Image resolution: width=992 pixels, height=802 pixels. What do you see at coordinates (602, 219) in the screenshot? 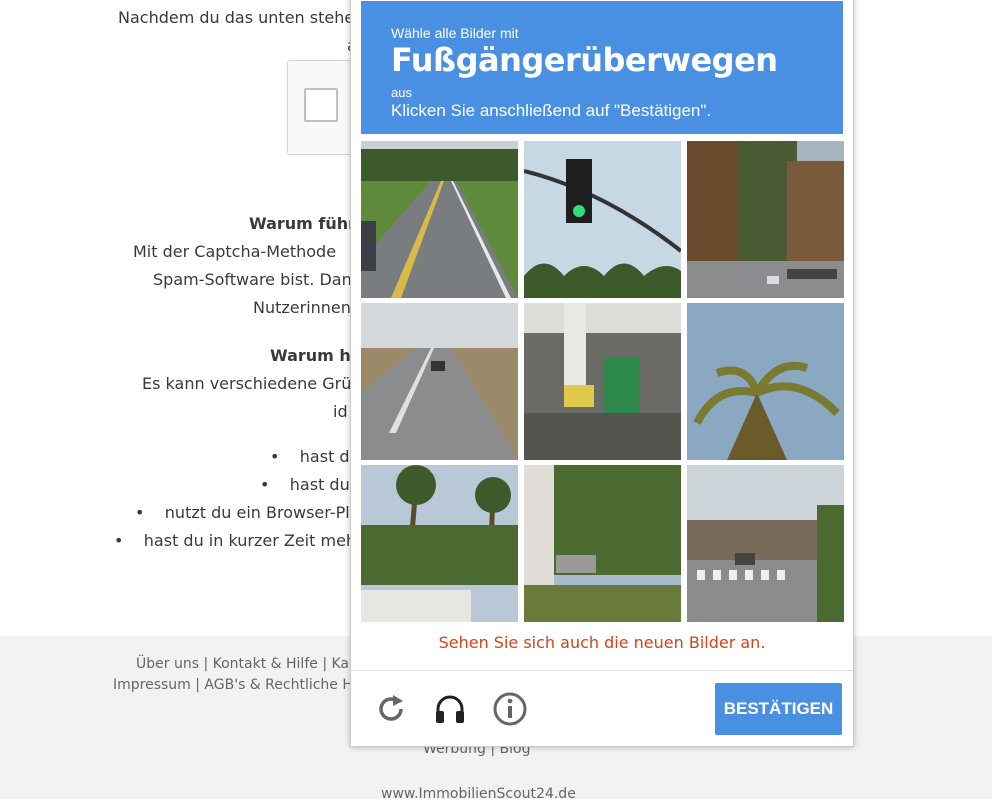
I see `captcha-tile-traffic-light` at bounding box center [602, 219].